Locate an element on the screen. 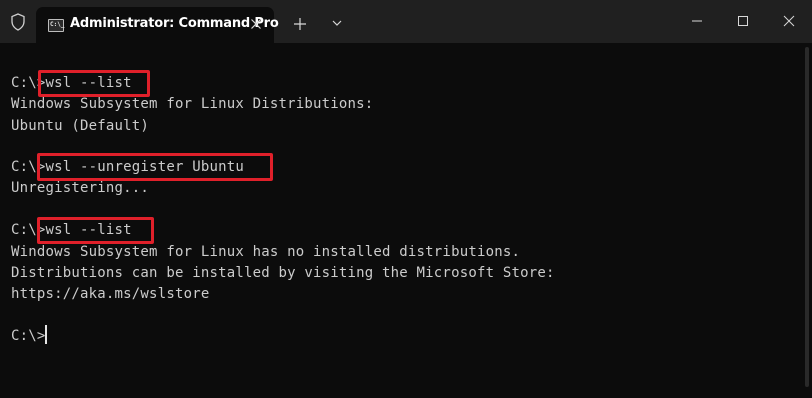 This screenshot has height=398, width=812. command-prompt-icon-text: C:\_ is located at coordinates (57, 24).